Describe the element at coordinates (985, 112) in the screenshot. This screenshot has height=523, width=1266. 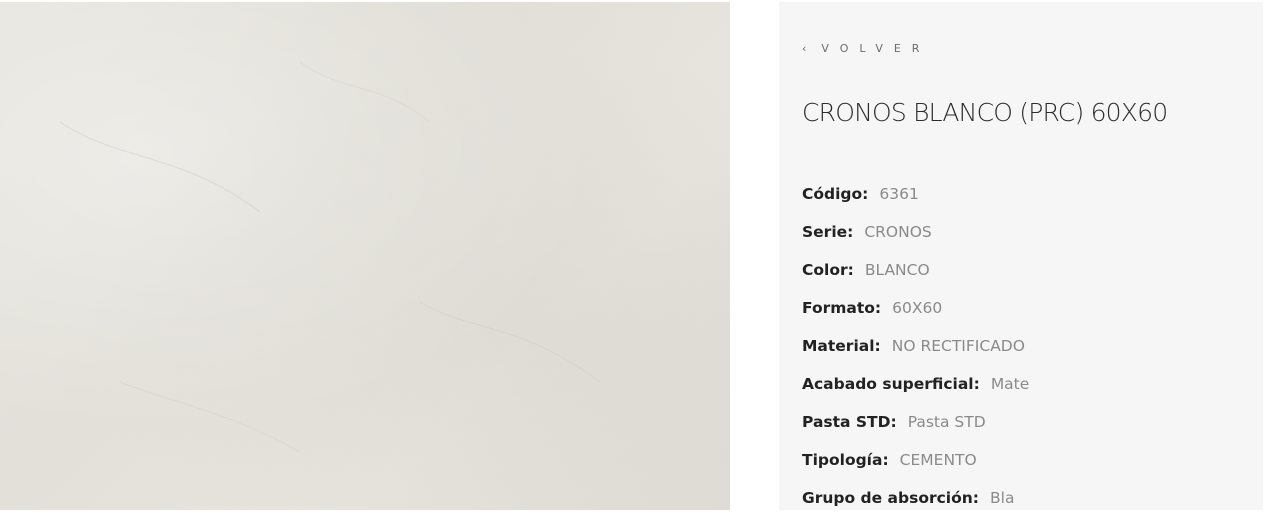
I see `product-title: CRONOS BLANCO (PRC) 60X60` at that location.